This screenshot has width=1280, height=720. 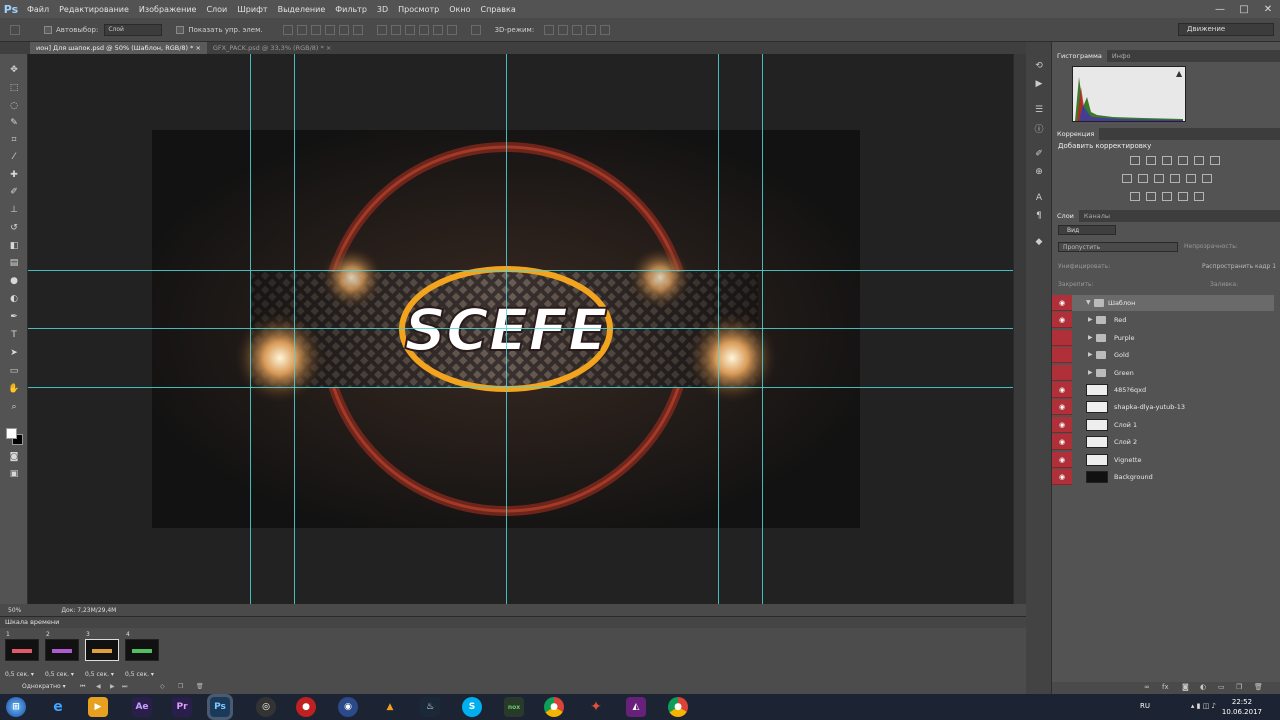 I want to click on tab-histogram: Гистограмма, so click(x=1079, y=56).